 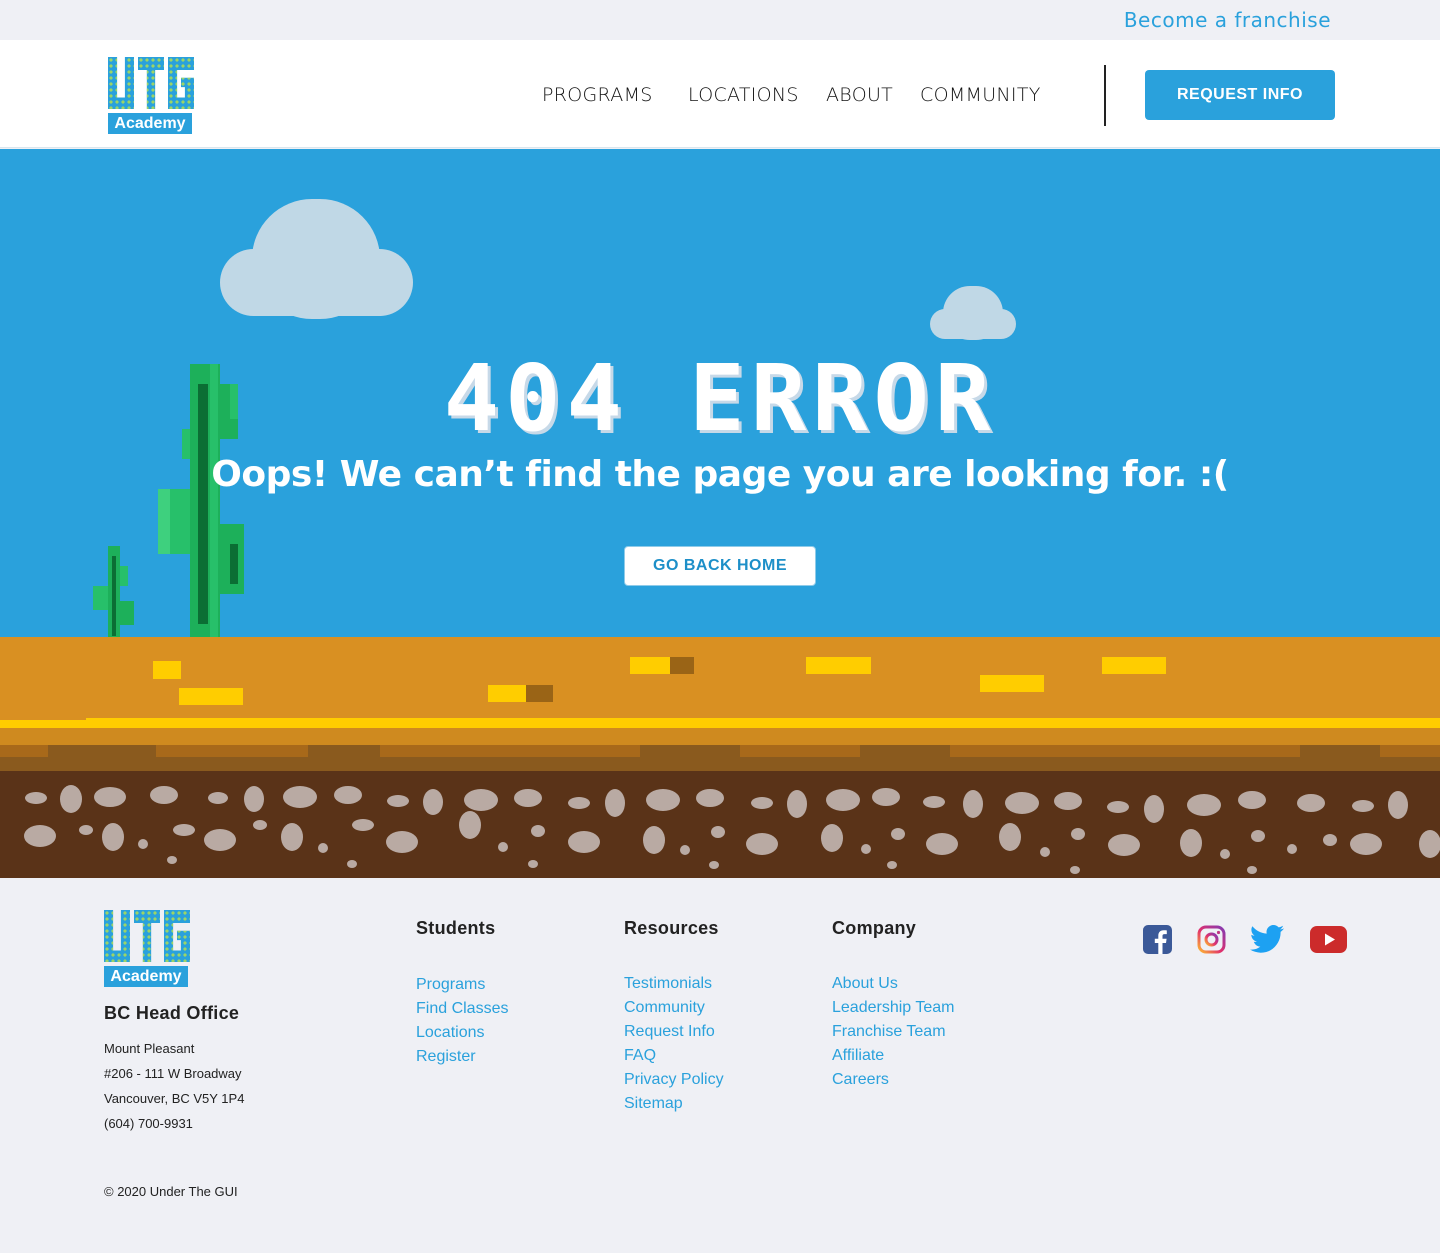 I want to click on request-info-button: REQUEST INFO, so click(x=1240, y=95).